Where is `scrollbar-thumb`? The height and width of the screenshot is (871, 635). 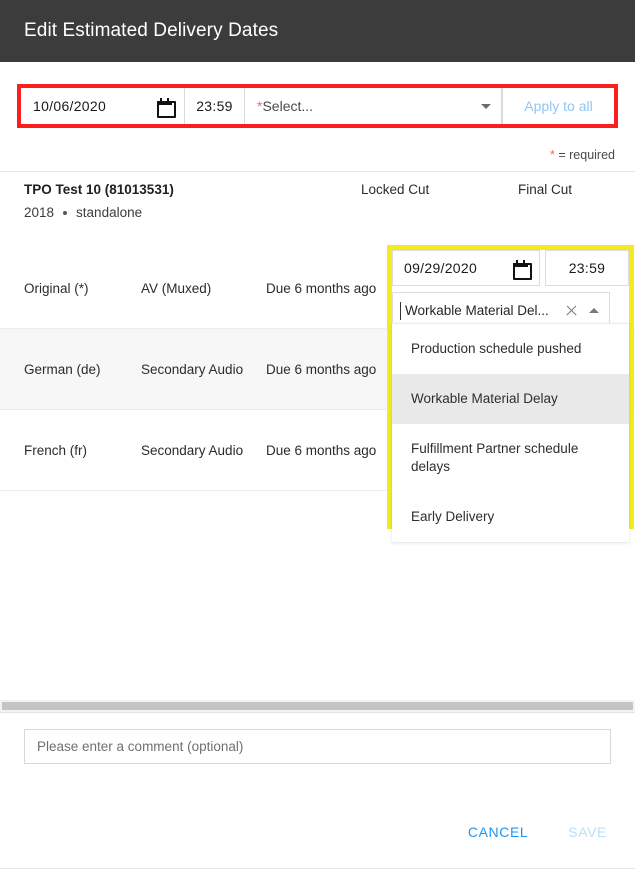 scrollbar-thumb is located at coordinates (317, 706).